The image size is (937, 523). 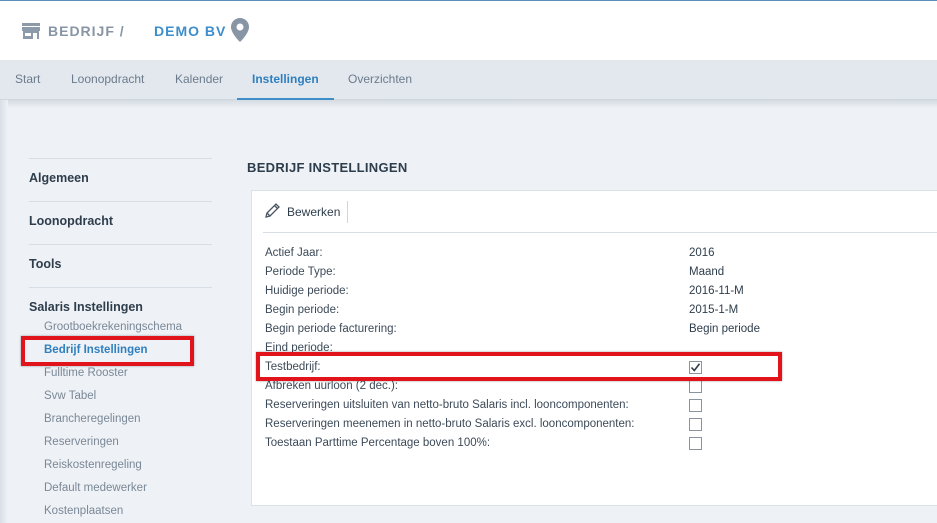 I want to click on highlight-testbedrijf-row, so click(x=519, y=366).